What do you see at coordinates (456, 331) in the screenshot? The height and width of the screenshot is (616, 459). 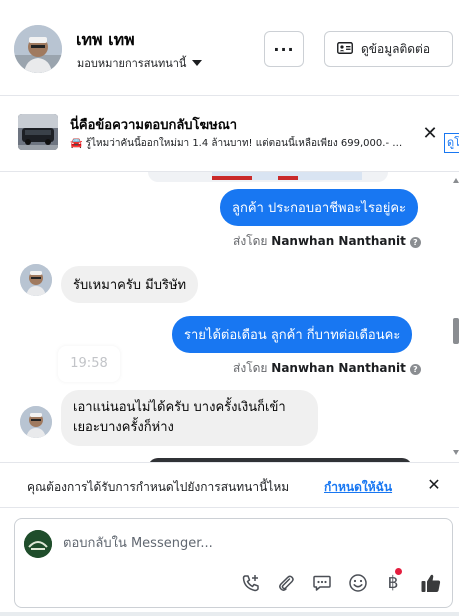 I see `scrollbar-thumb` at bounding box center [456, 331].